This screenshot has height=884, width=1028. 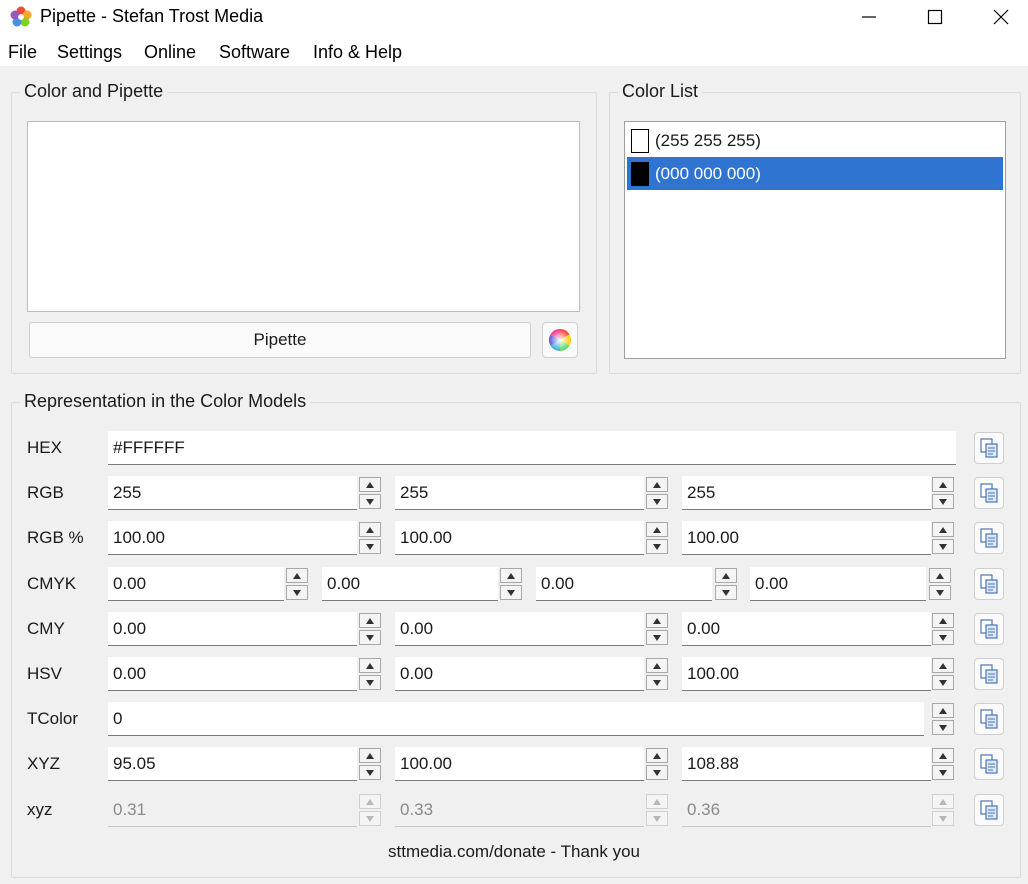 I want to click on rgb-field-1: 255, so click(x=232, y=493).